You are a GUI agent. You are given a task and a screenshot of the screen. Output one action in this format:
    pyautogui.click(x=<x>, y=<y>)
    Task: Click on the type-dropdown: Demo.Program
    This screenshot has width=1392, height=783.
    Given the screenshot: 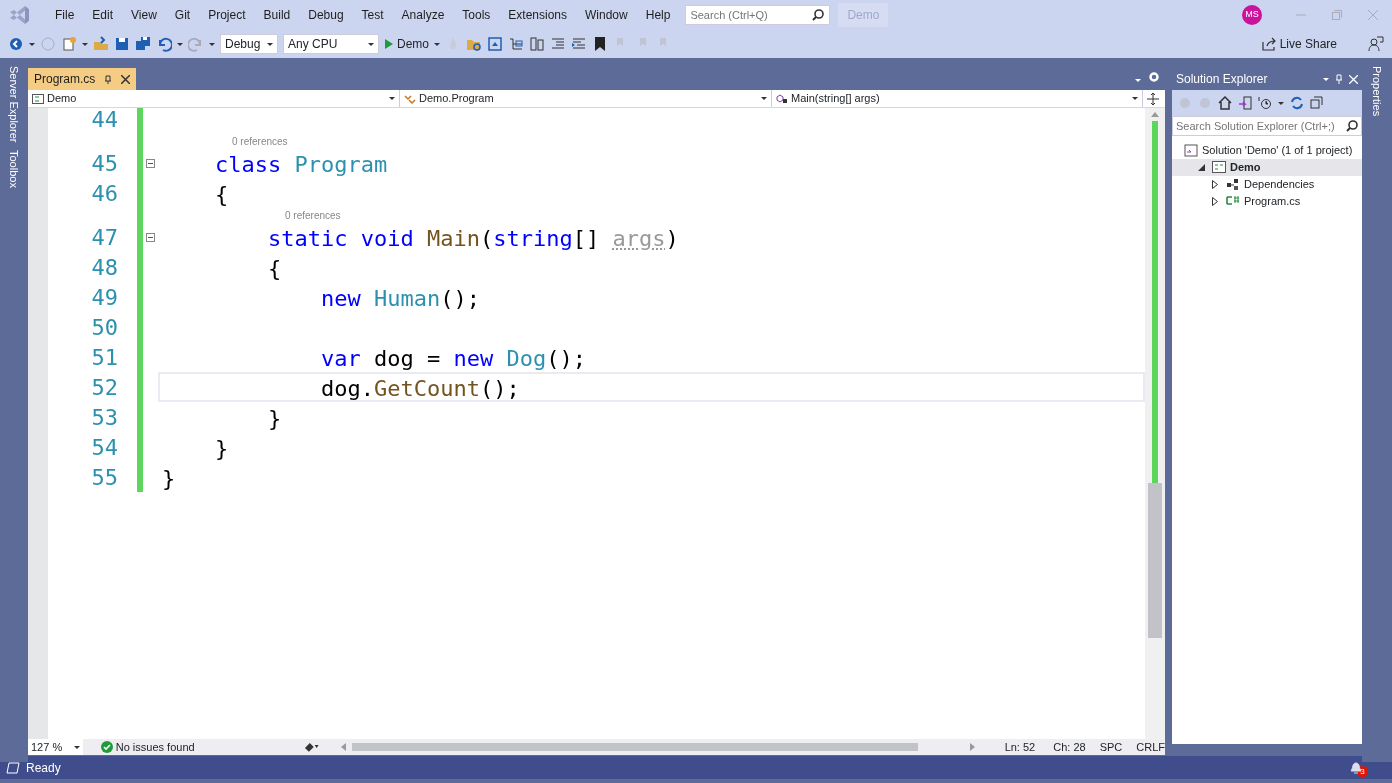 What is the action you would take?
    pyautogui.click(x=586, y=98)
    